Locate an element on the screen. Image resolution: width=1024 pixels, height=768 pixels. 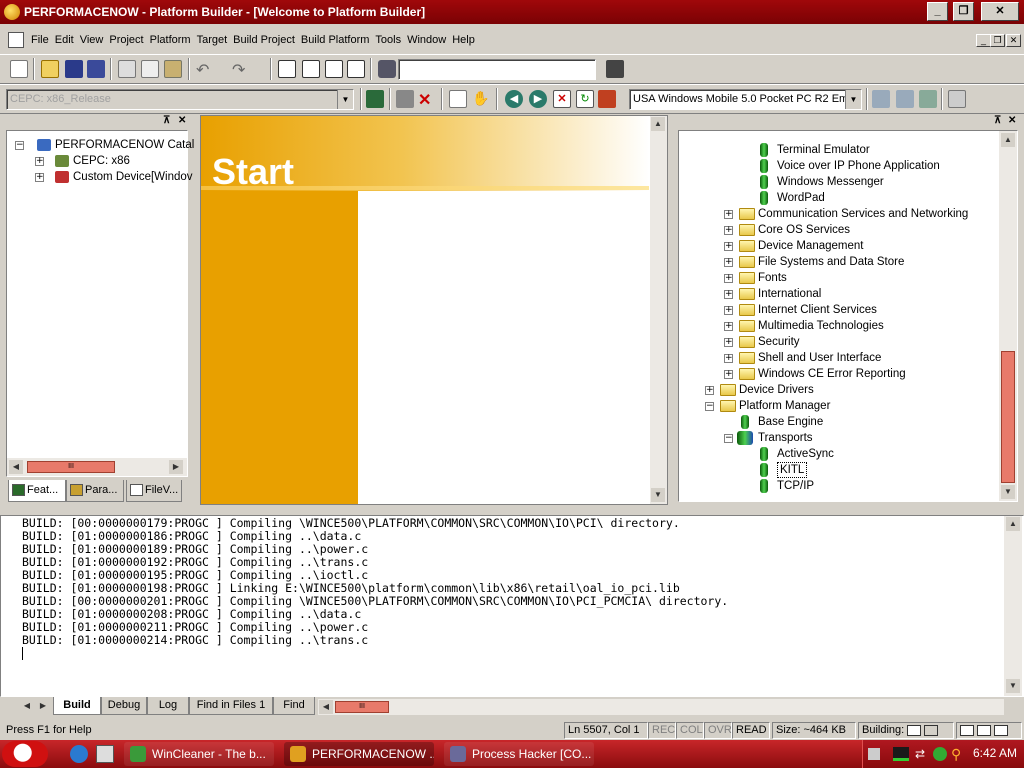
save-all-icon is located at coordinates (96, 69).